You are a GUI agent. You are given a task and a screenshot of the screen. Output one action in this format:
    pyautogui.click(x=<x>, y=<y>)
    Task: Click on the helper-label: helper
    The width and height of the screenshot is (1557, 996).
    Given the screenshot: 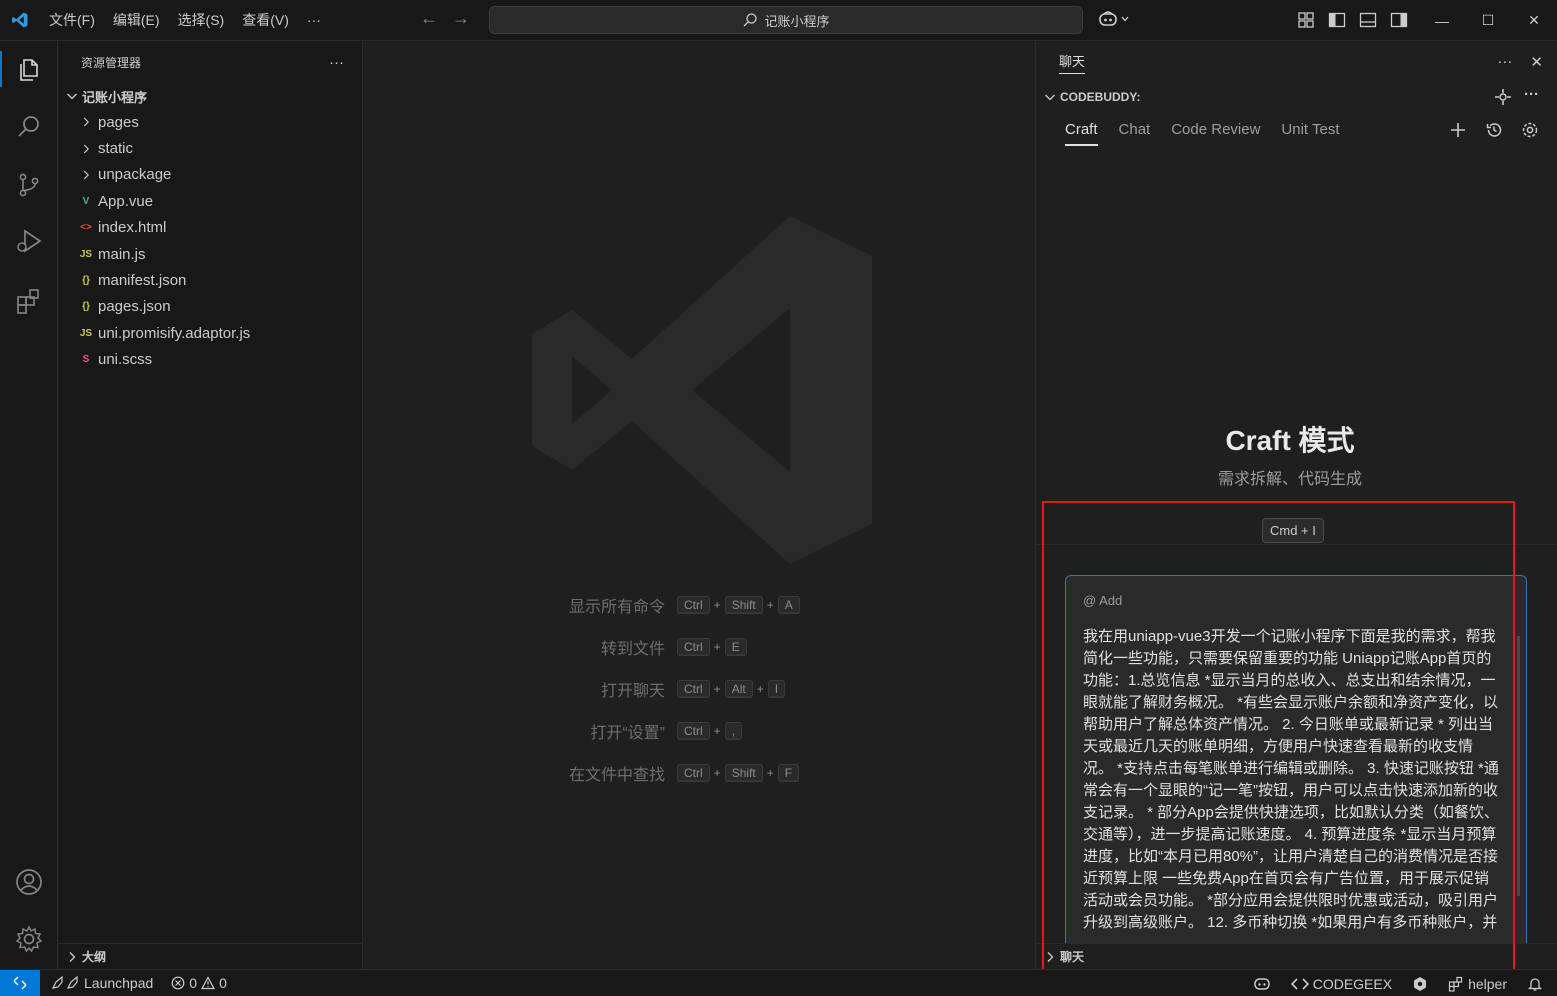 What is the action you would take?
    pyautogui.click(x=1487, y=983)
    